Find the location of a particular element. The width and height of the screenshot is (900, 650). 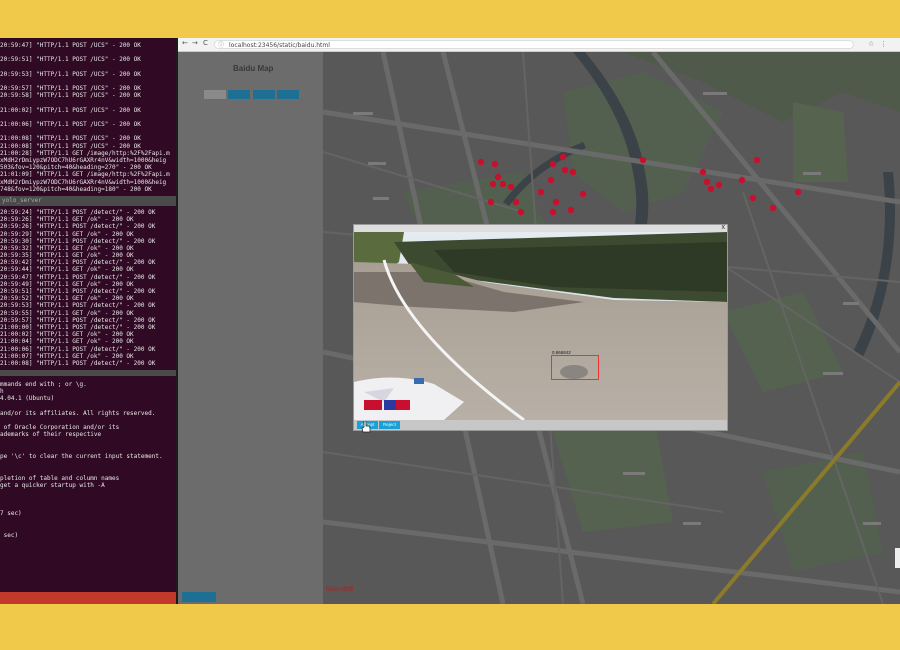

terminal-line: 20:59:35] "HTTP/1.1 GET /ok" - 200 OK is located at coordinates (67, 256).